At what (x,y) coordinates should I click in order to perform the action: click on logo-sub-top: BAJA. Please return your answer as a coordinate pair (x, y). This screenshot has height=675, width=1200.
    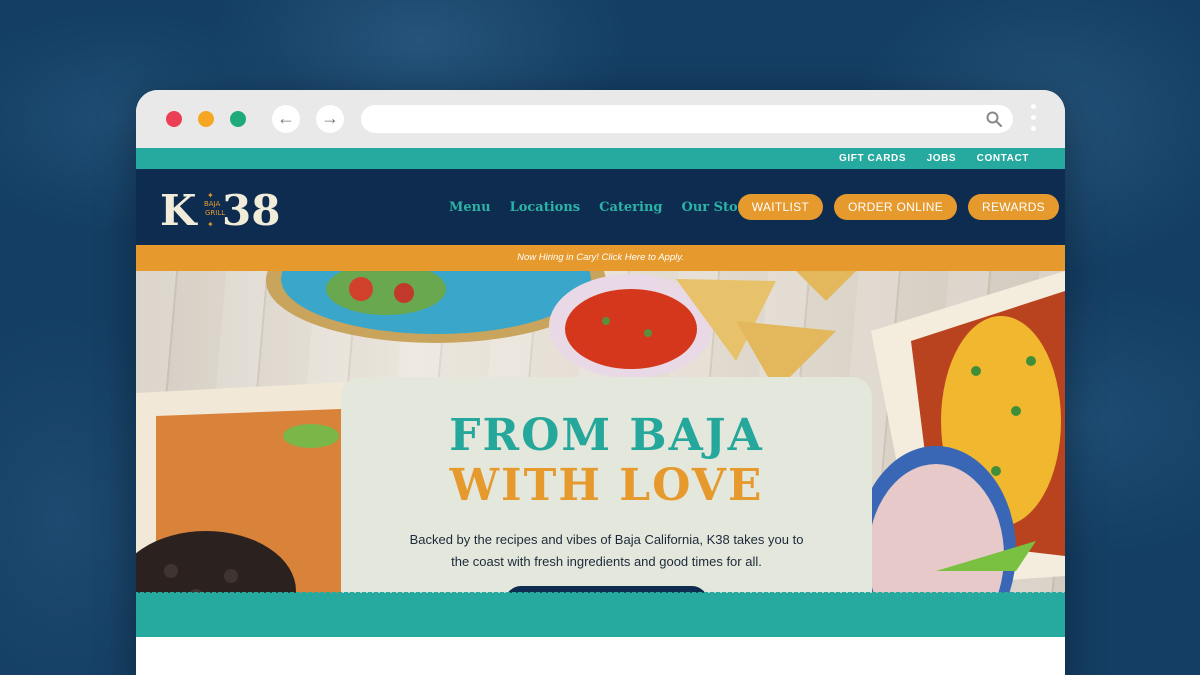
    Looking at the image, I should click on (212, 204).